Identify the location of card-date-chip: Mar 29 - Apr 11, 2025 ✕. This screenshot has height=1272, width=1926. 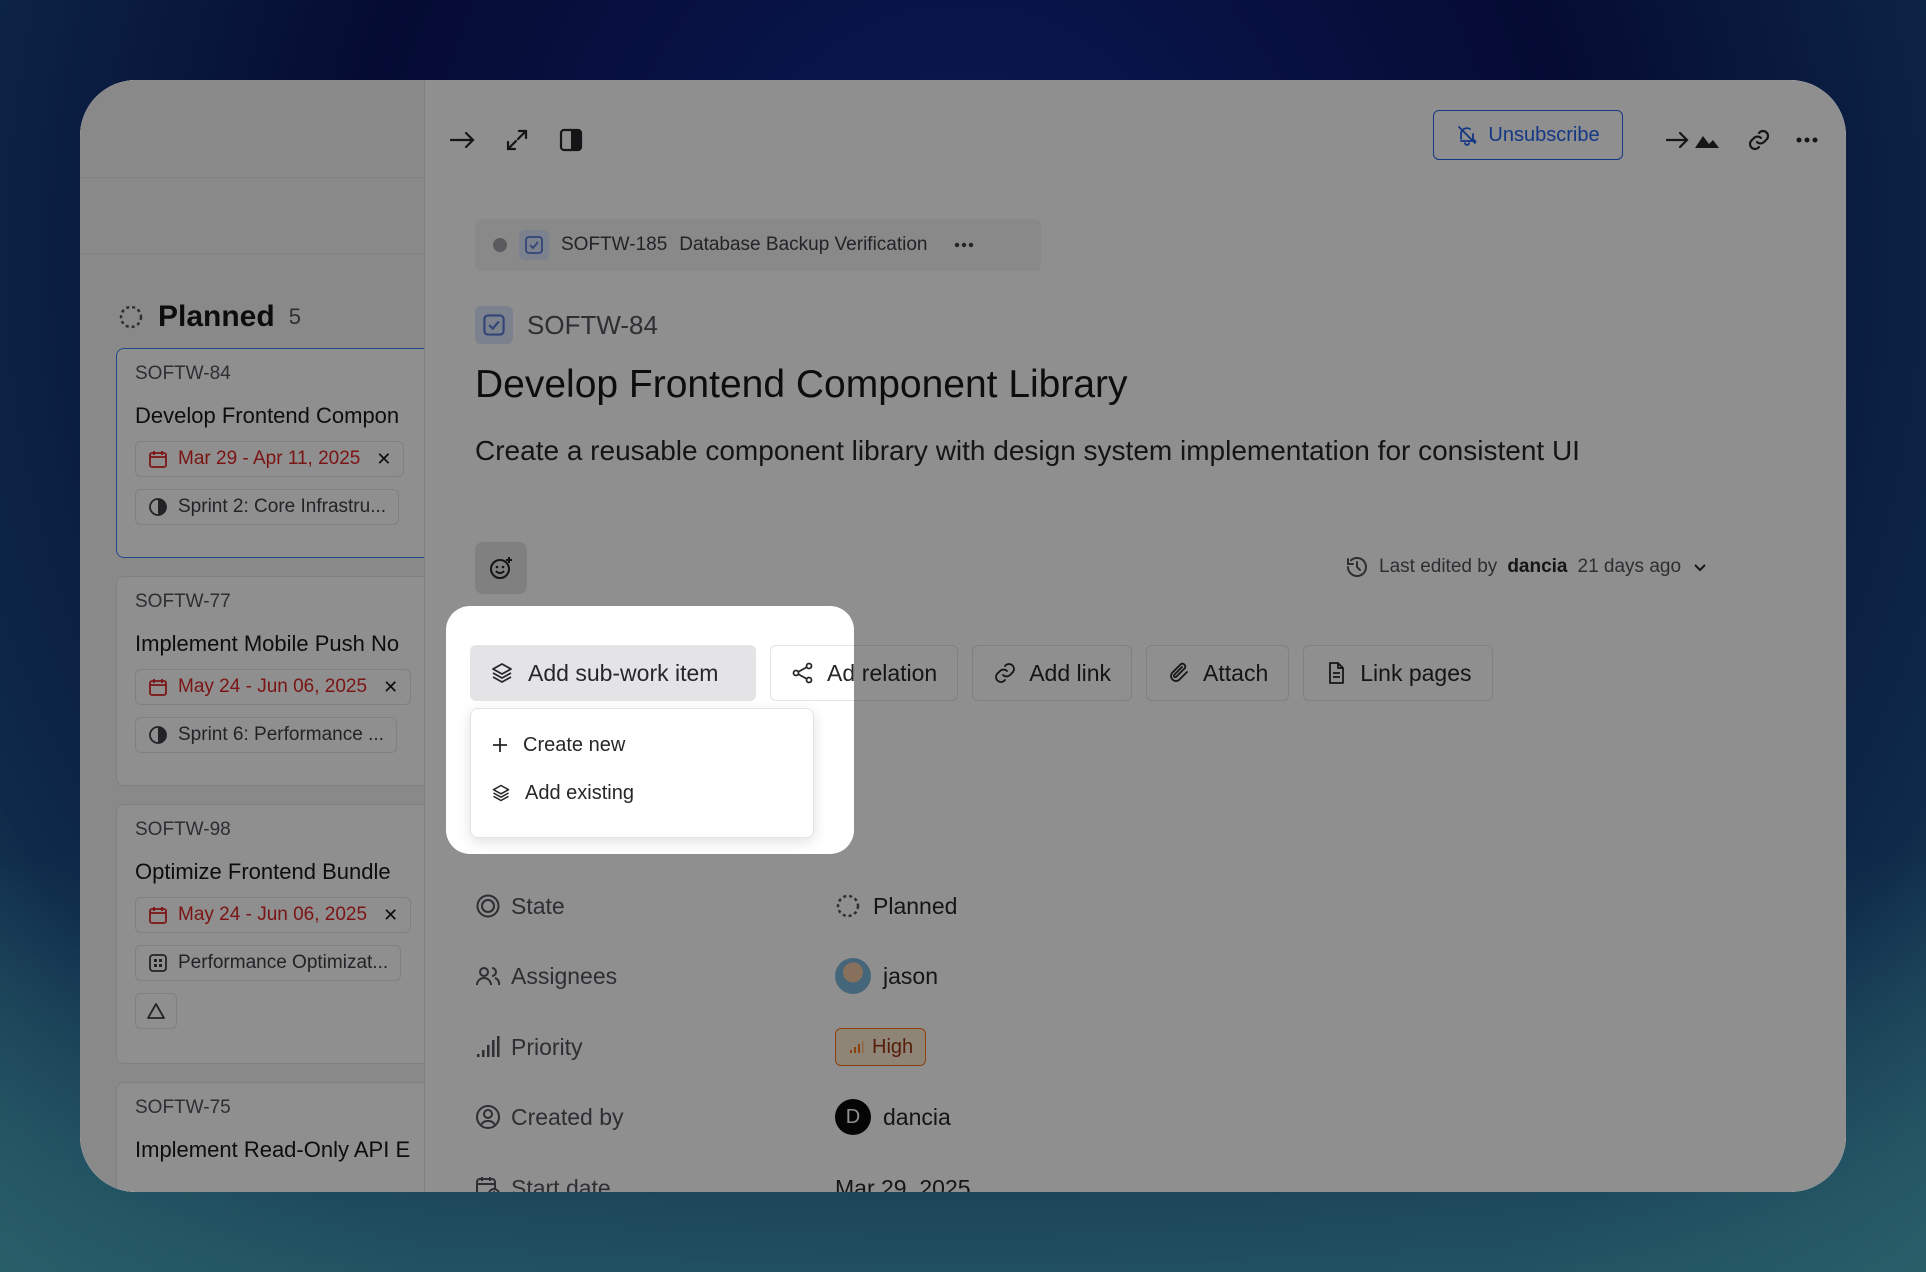
(270, 459).